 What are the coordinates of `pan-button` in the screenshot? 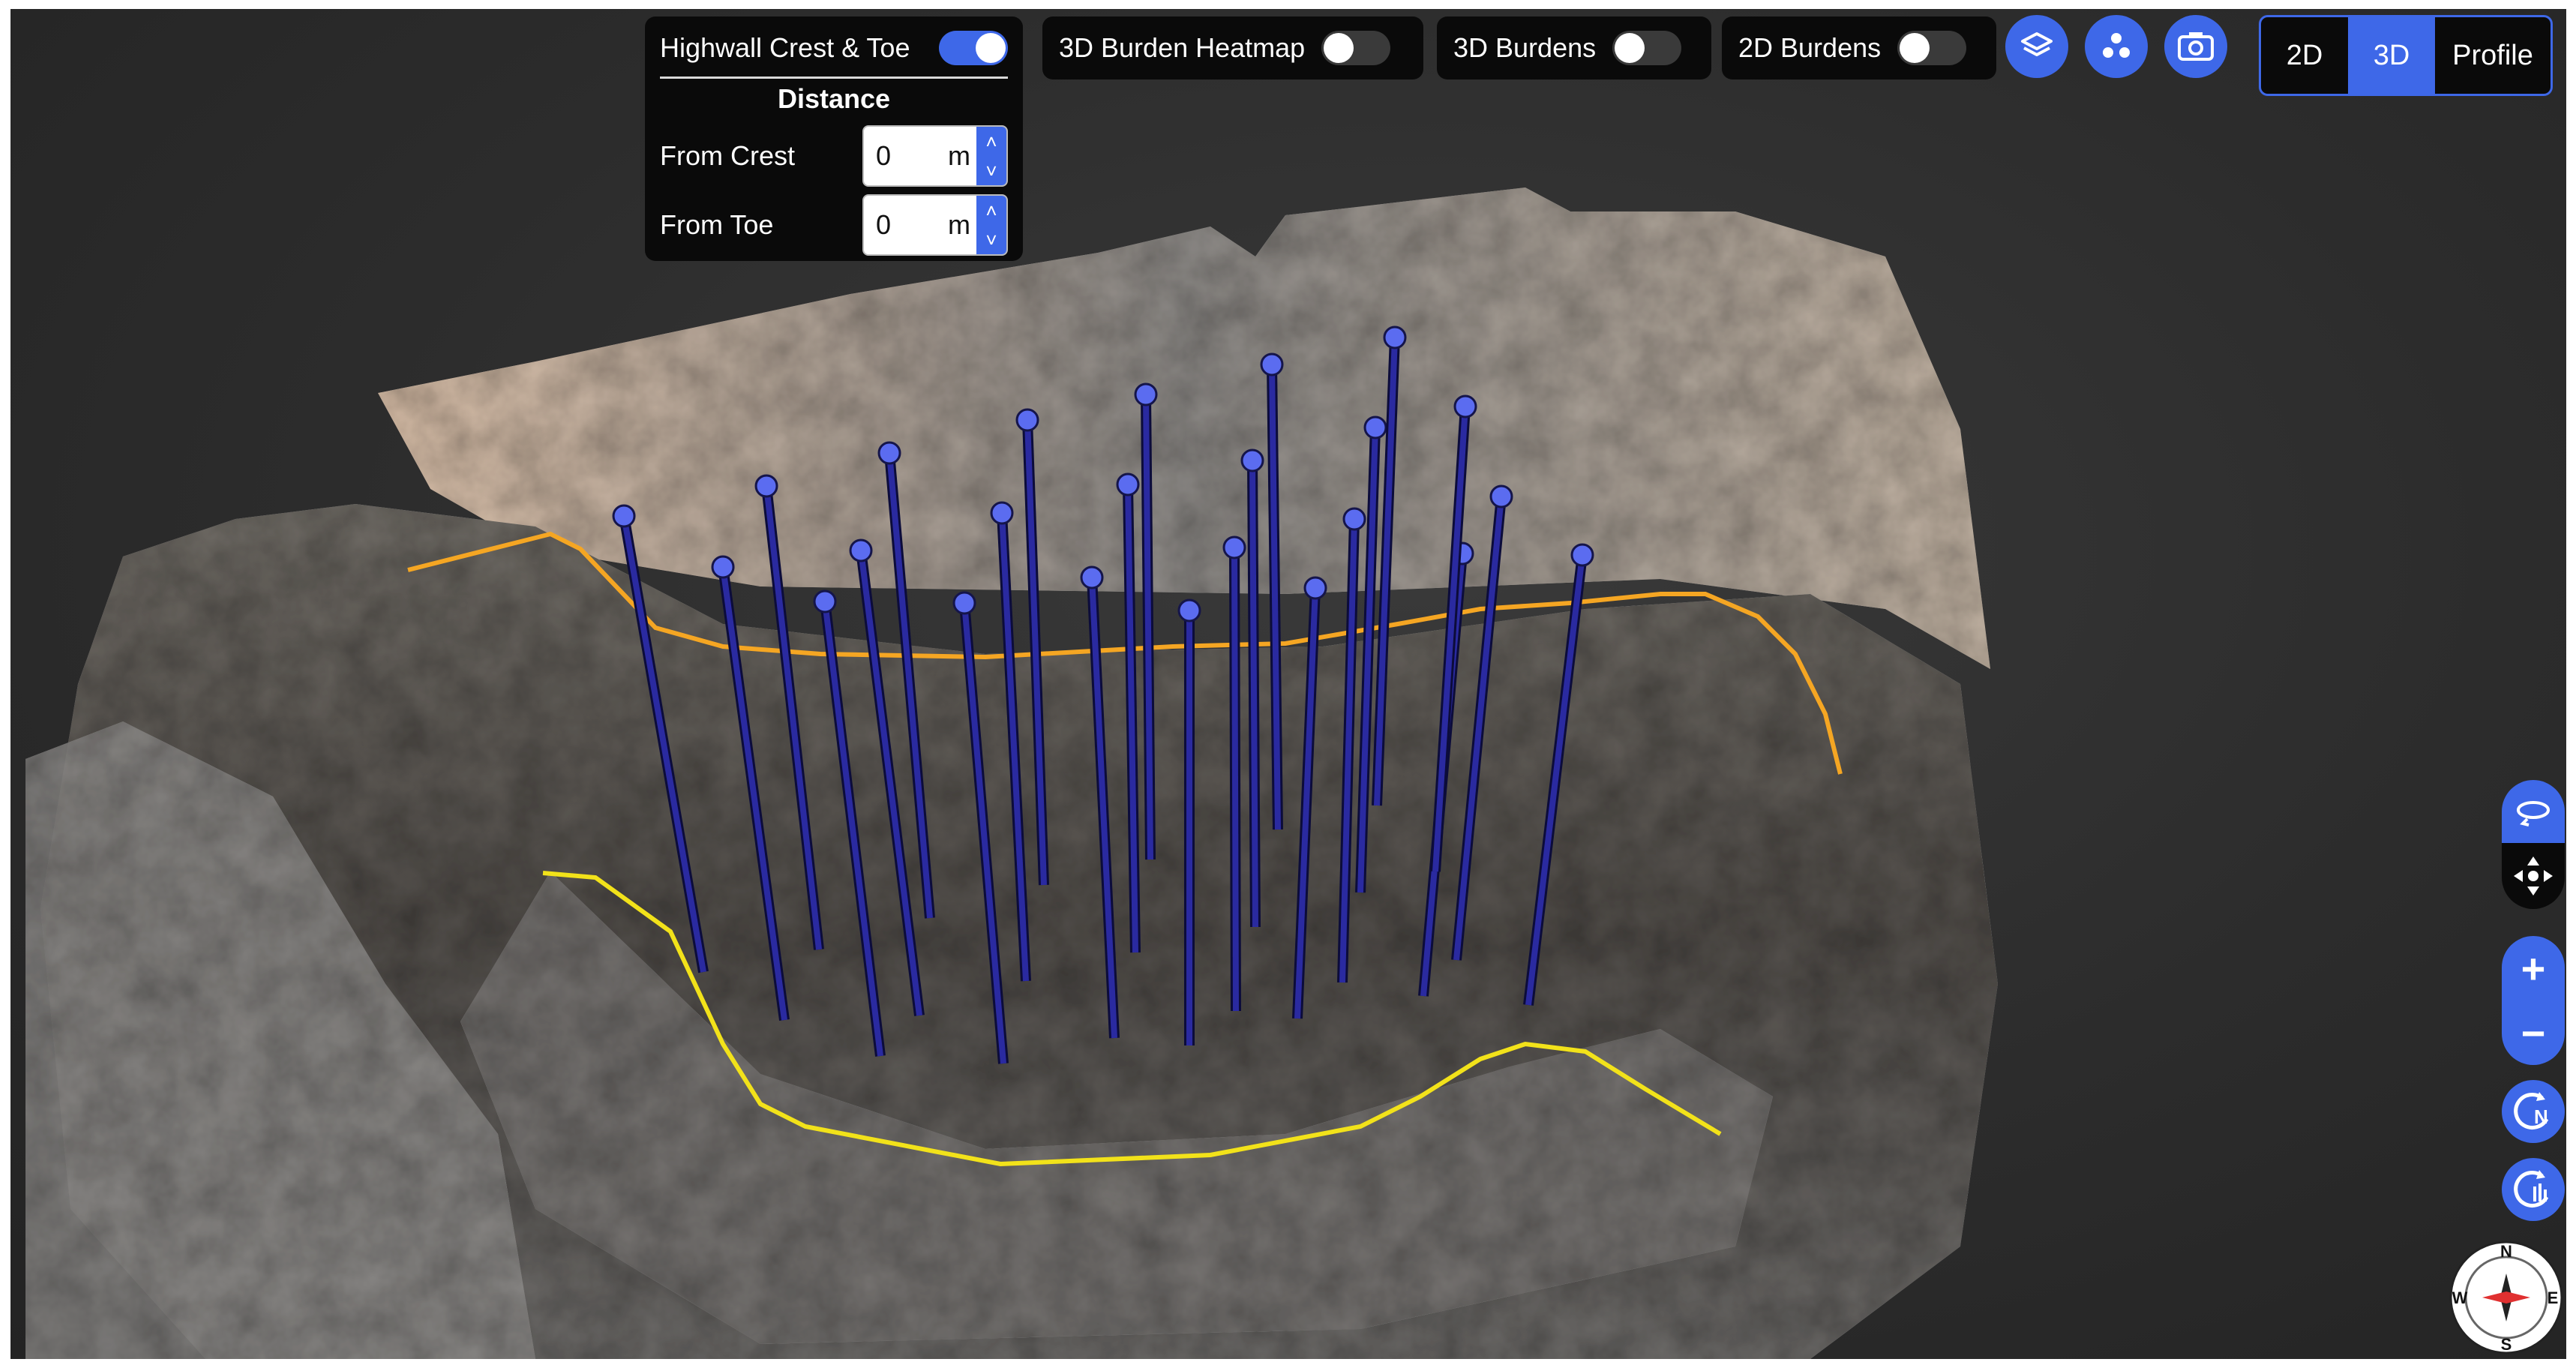 It's located at (2534, 876).